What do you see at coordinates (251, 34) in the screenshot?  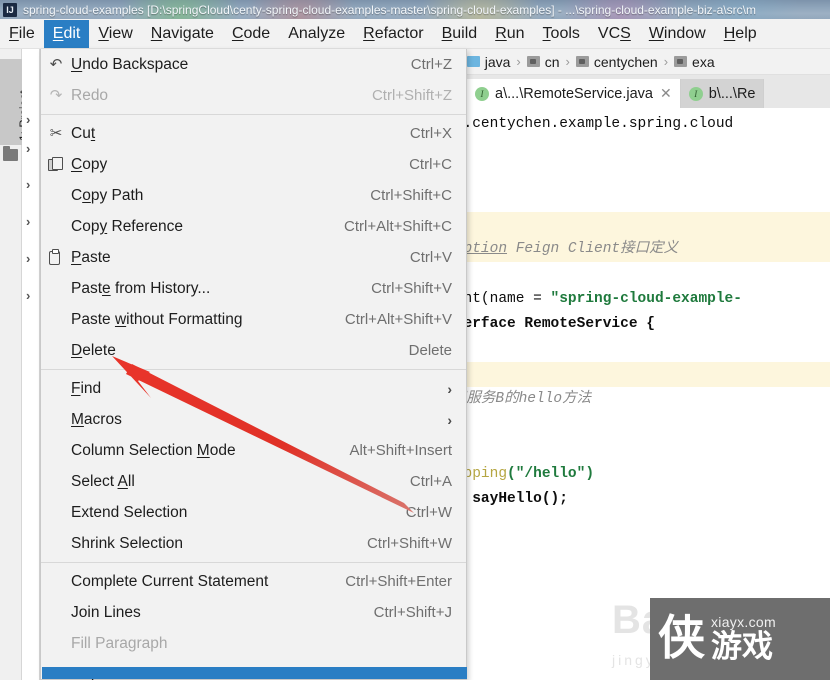 I see `menubar-item-code: Code` at bounding box center [251, 34].